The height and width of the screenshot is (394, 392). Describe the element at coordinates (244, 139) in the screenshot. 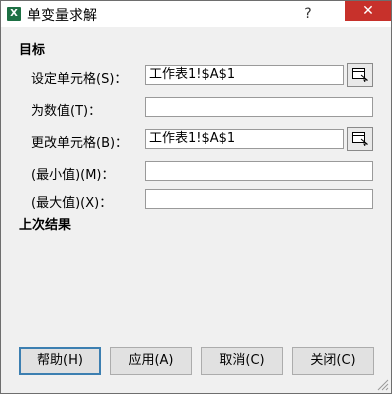

I see `changing-cell-input: 工作表1!$A$1` at that location.